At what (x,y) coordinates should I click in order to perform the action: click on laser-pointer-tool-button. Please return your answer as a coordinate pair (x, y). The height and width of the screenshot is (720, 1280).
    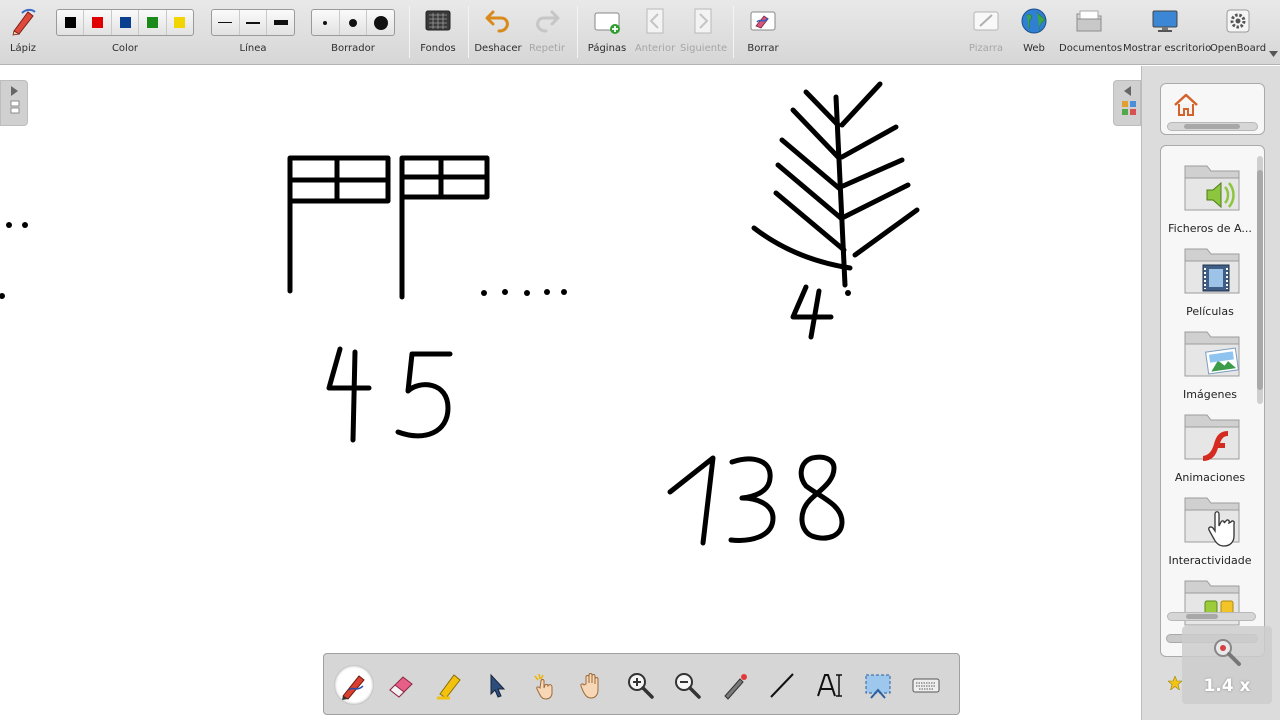
    Looking at the image, I should click on (735, 685).